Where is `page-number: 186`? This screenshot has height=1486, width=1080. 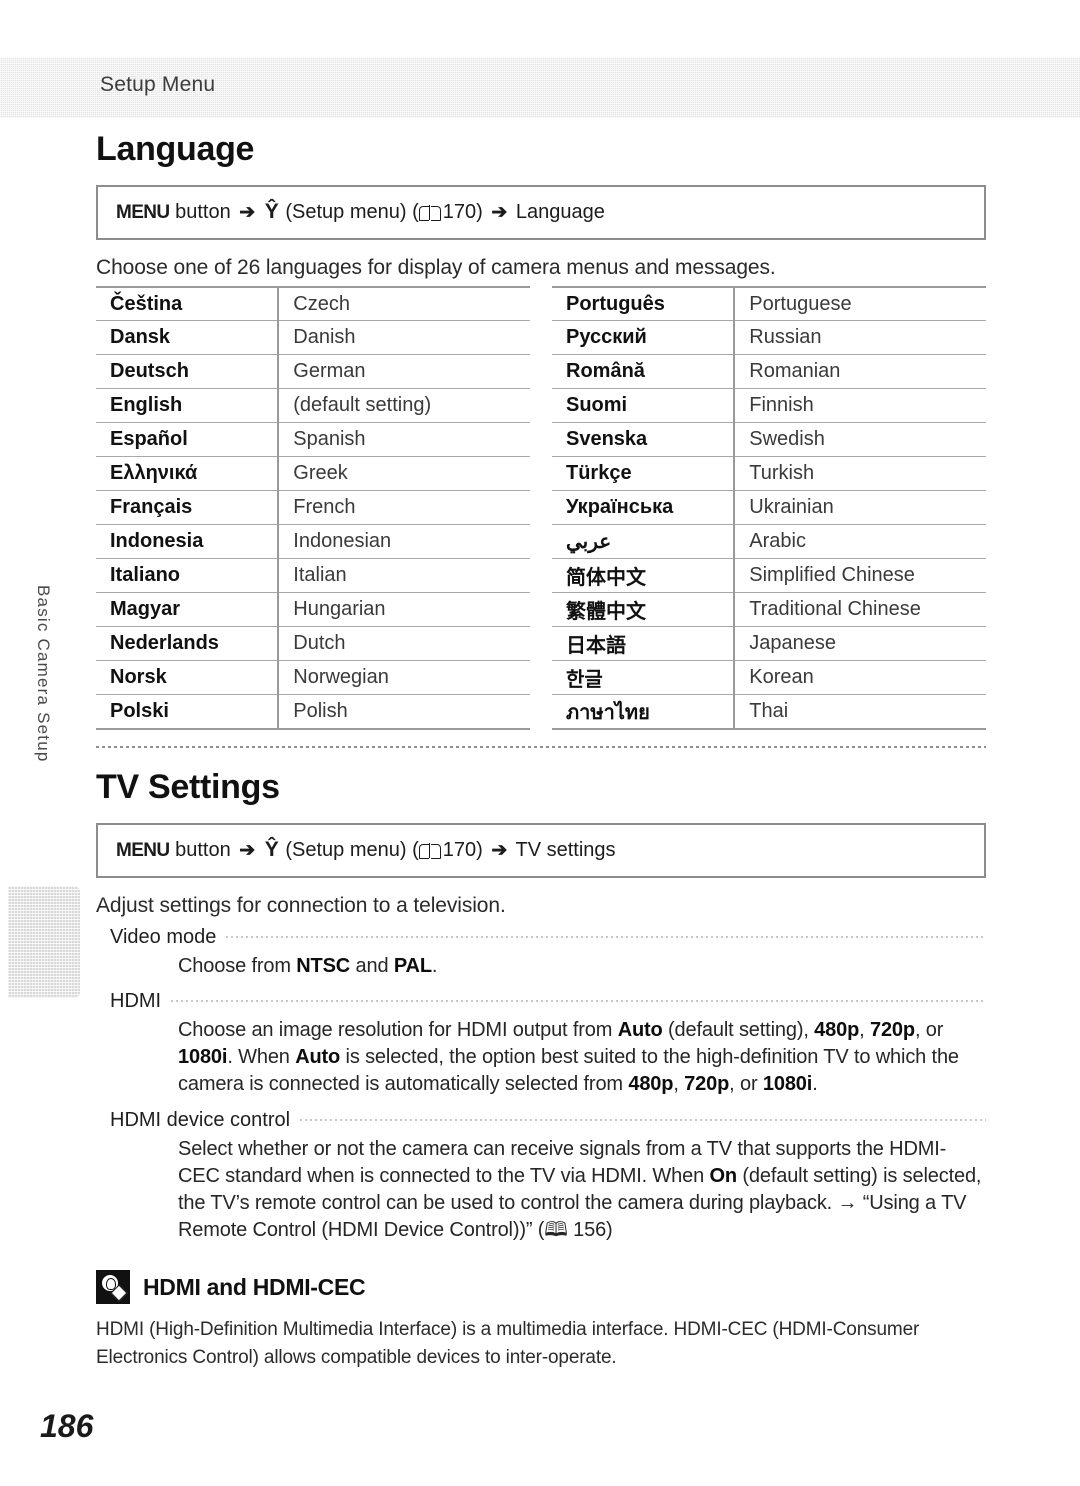
page-number: 186 is located at coordinates (67, 1426).